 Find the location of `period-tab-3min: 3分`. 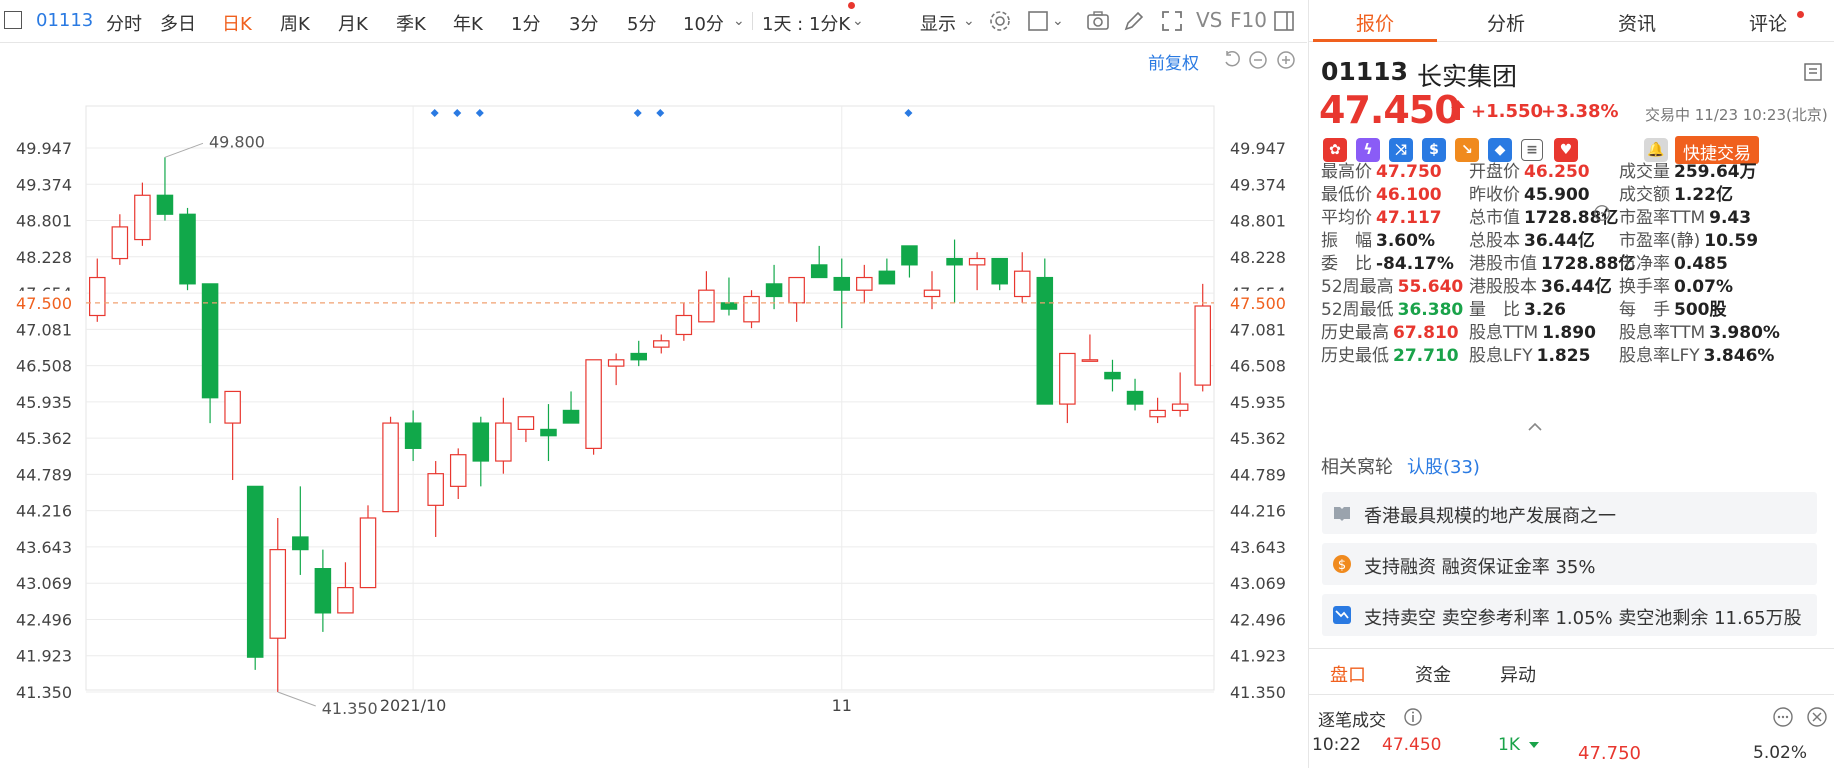

period-tab-3min: 3分 is located at coordinates (583, 23).